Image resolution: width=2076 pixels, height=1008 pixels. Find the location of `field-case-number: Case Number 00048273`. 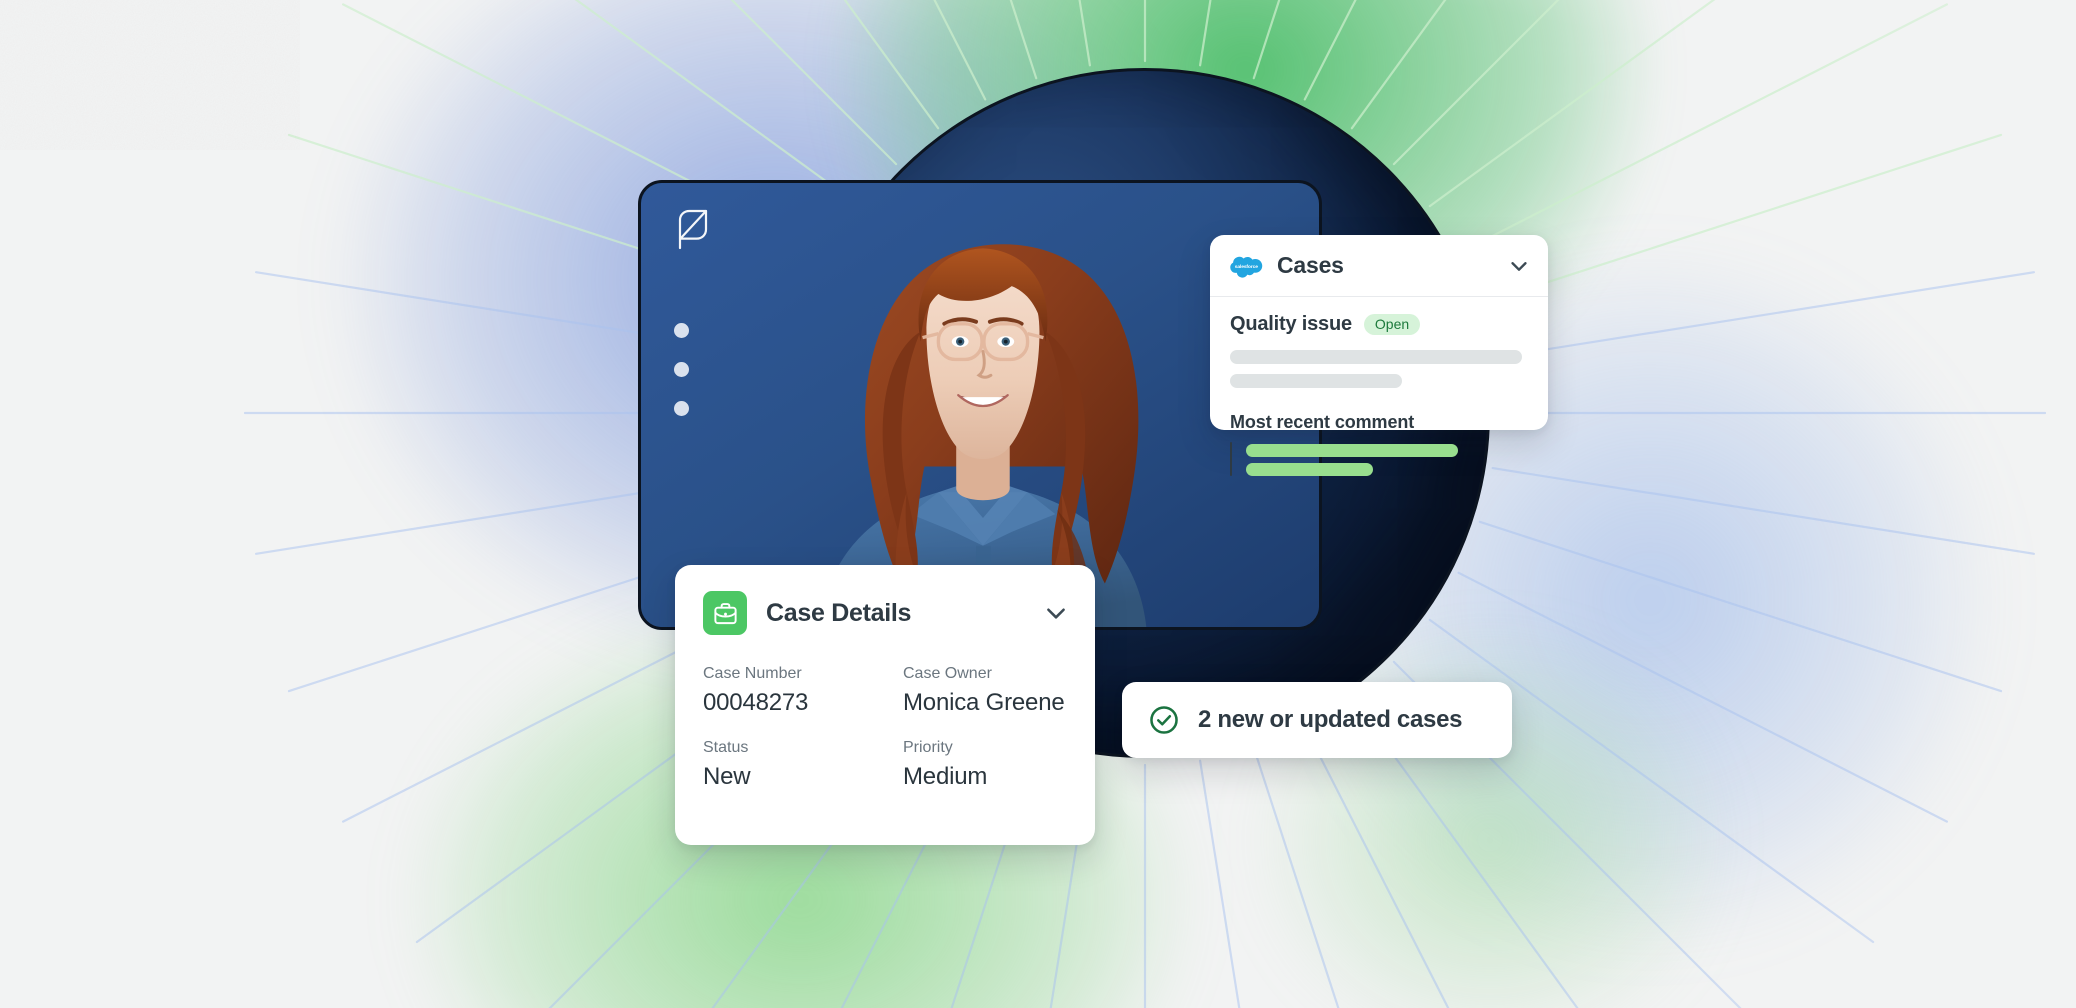

field-case-number: Case Number 00048273 is located at coordinates (803, 691).